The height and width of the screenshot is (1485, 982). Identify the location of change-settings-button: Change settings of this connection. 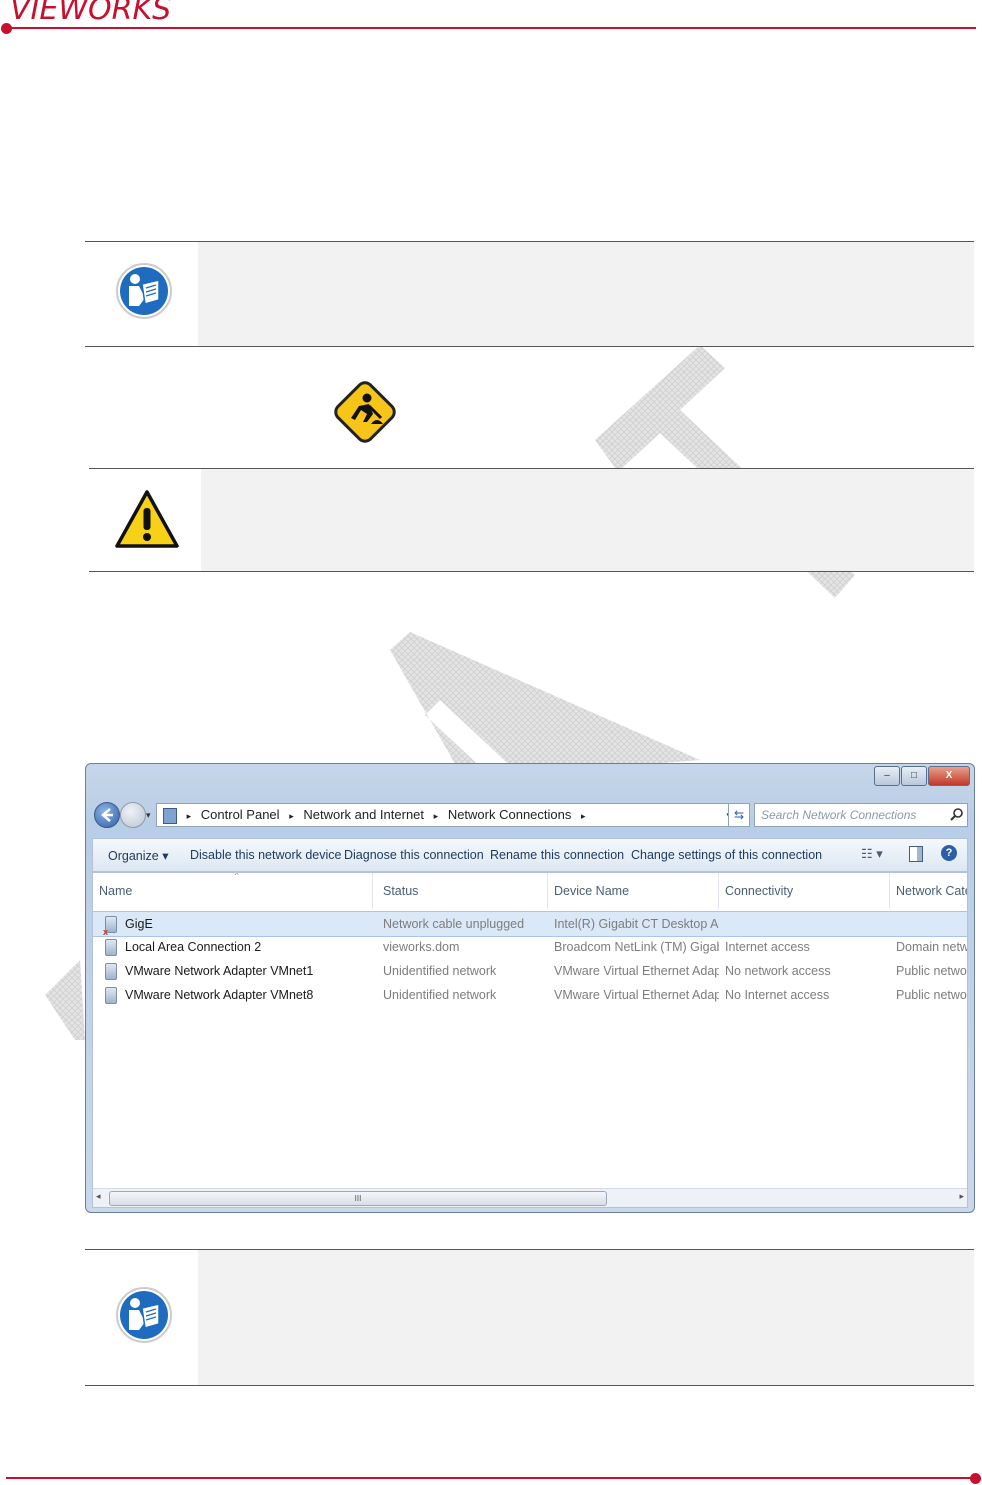
(726, 855).